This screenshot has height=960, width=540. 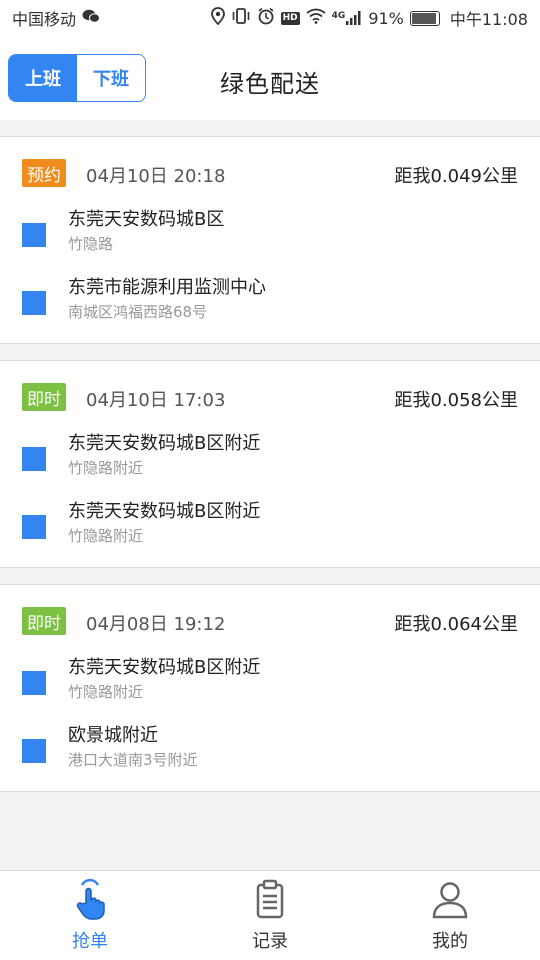 I want to click on clock: 中午11:08, so click(x=488, y=19).